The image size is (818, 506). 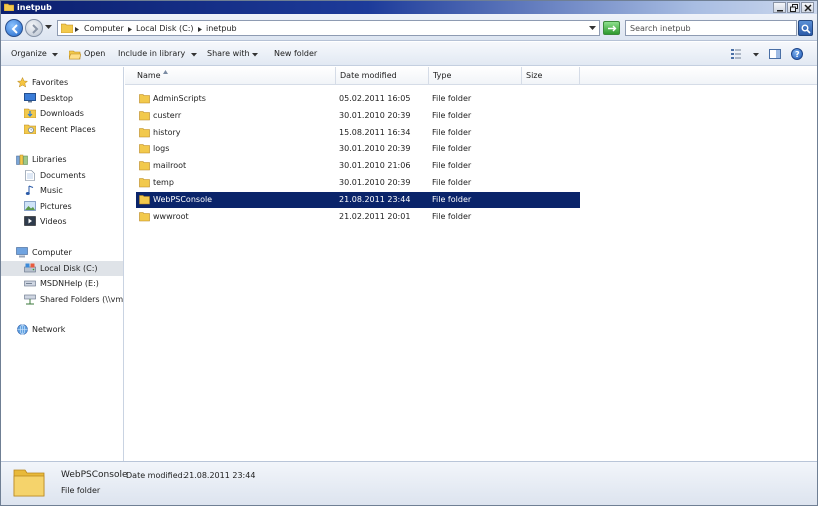 What do you see at coordinates (62, 268) in the screenshot?
I see `nav-local-disk: Local Disk (C:)` at bounding box center [62, 268].